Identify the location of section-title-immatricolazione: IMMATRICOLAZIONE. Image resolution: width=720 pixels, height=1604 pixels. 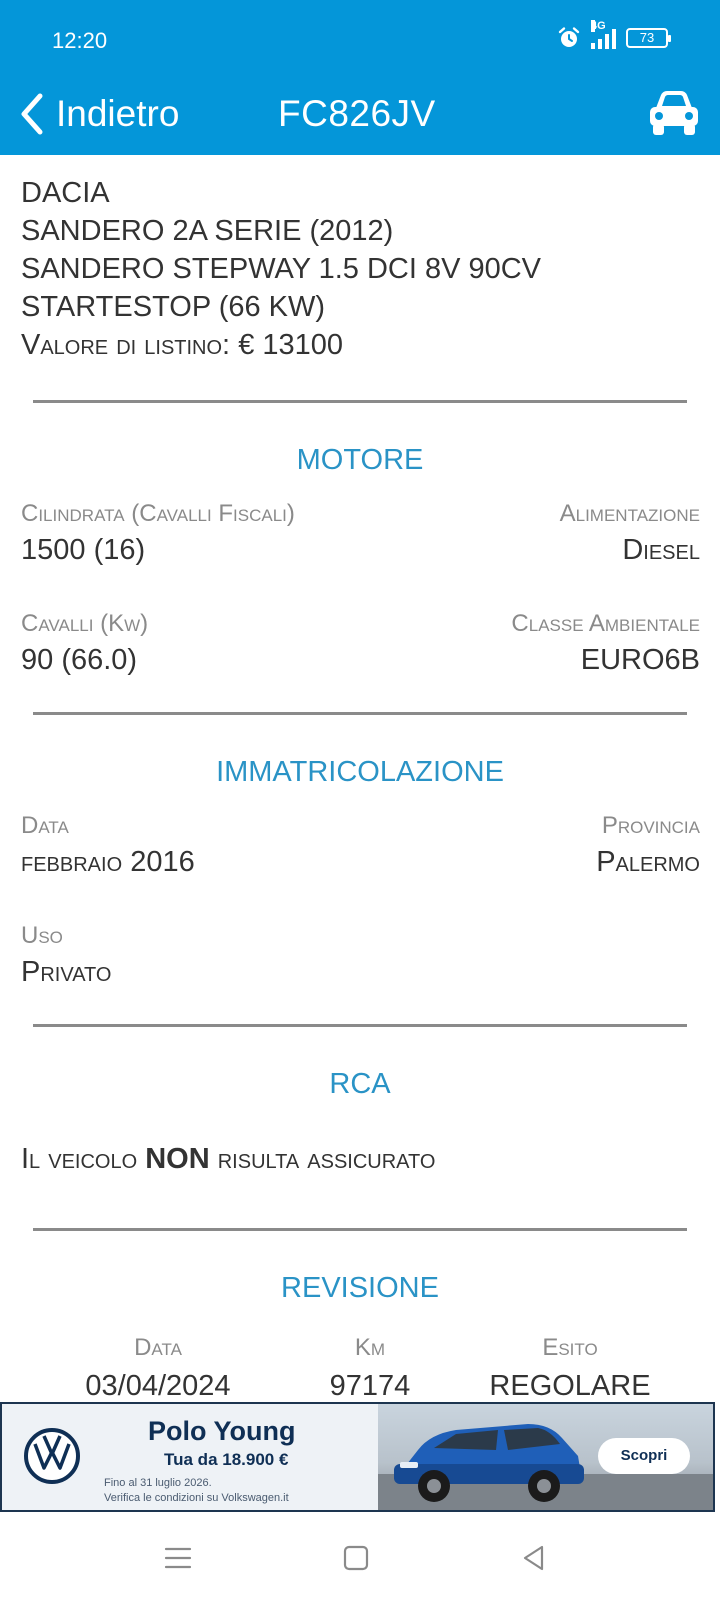
(360, 772).